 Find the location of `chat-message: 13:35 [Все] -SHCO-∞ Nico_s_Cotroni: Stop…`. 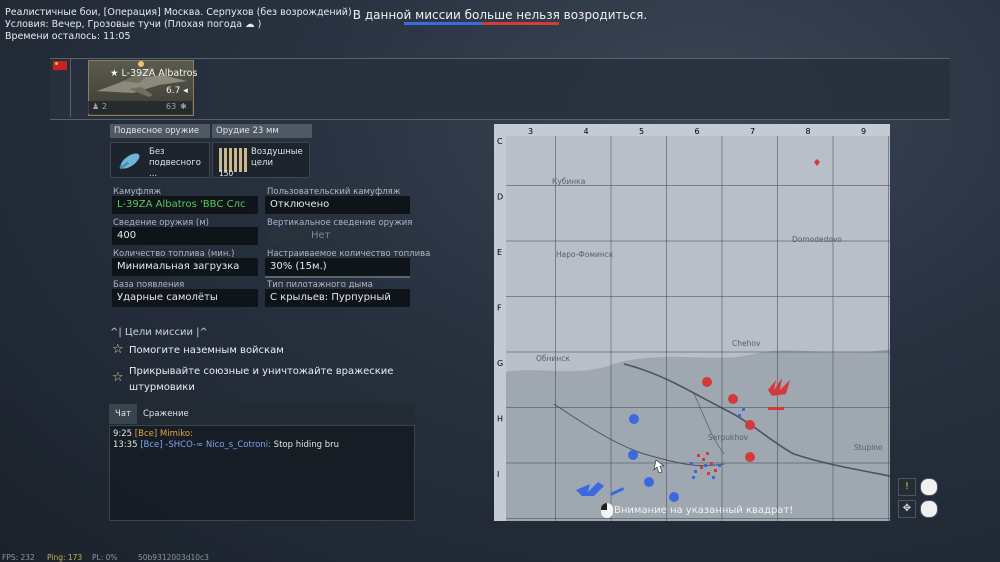

chat-message: 13:35 [Все] -SHCO-∞ Nico_s_Cotroni: Stop… is located at coordinates (226, 445).